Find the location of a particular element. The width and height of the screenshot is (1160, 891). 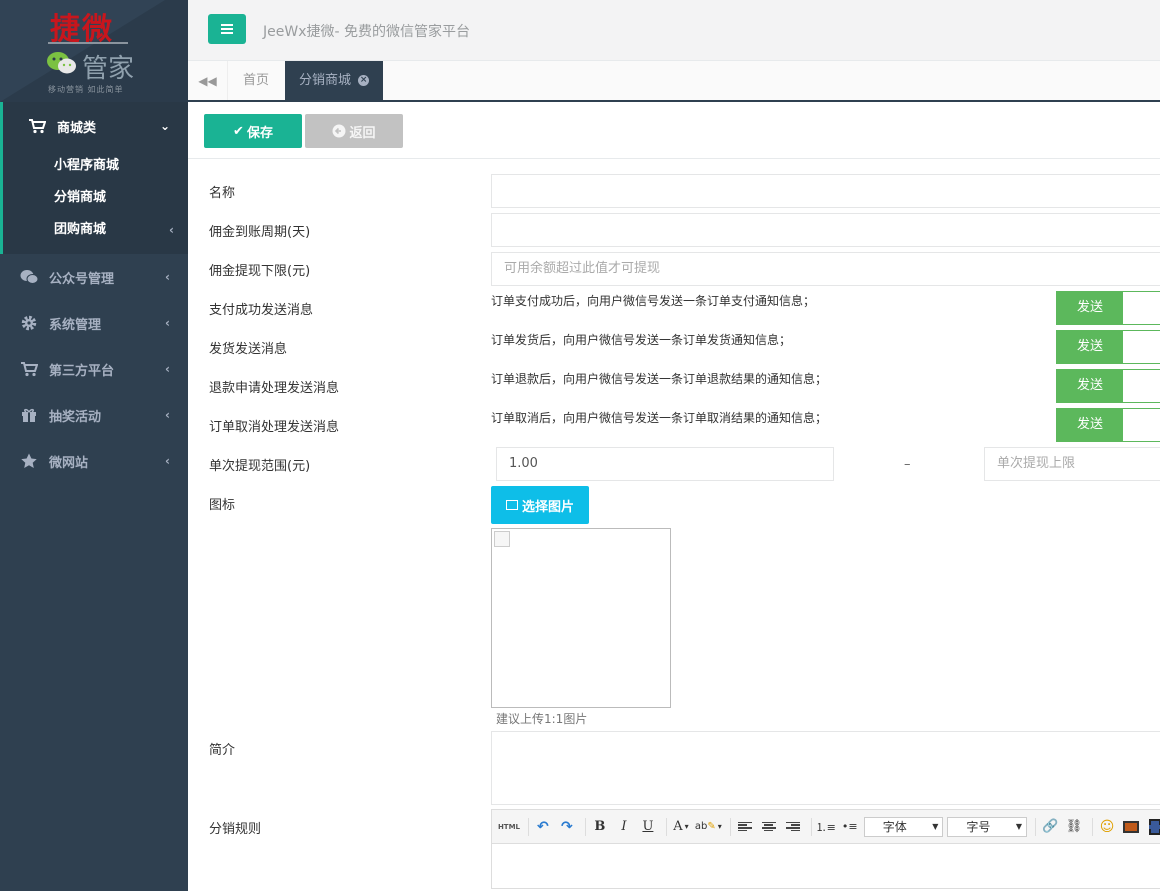

site-name: JeeWx捷微- 免费的微信管家平台 is located at coordinates (366, 32).